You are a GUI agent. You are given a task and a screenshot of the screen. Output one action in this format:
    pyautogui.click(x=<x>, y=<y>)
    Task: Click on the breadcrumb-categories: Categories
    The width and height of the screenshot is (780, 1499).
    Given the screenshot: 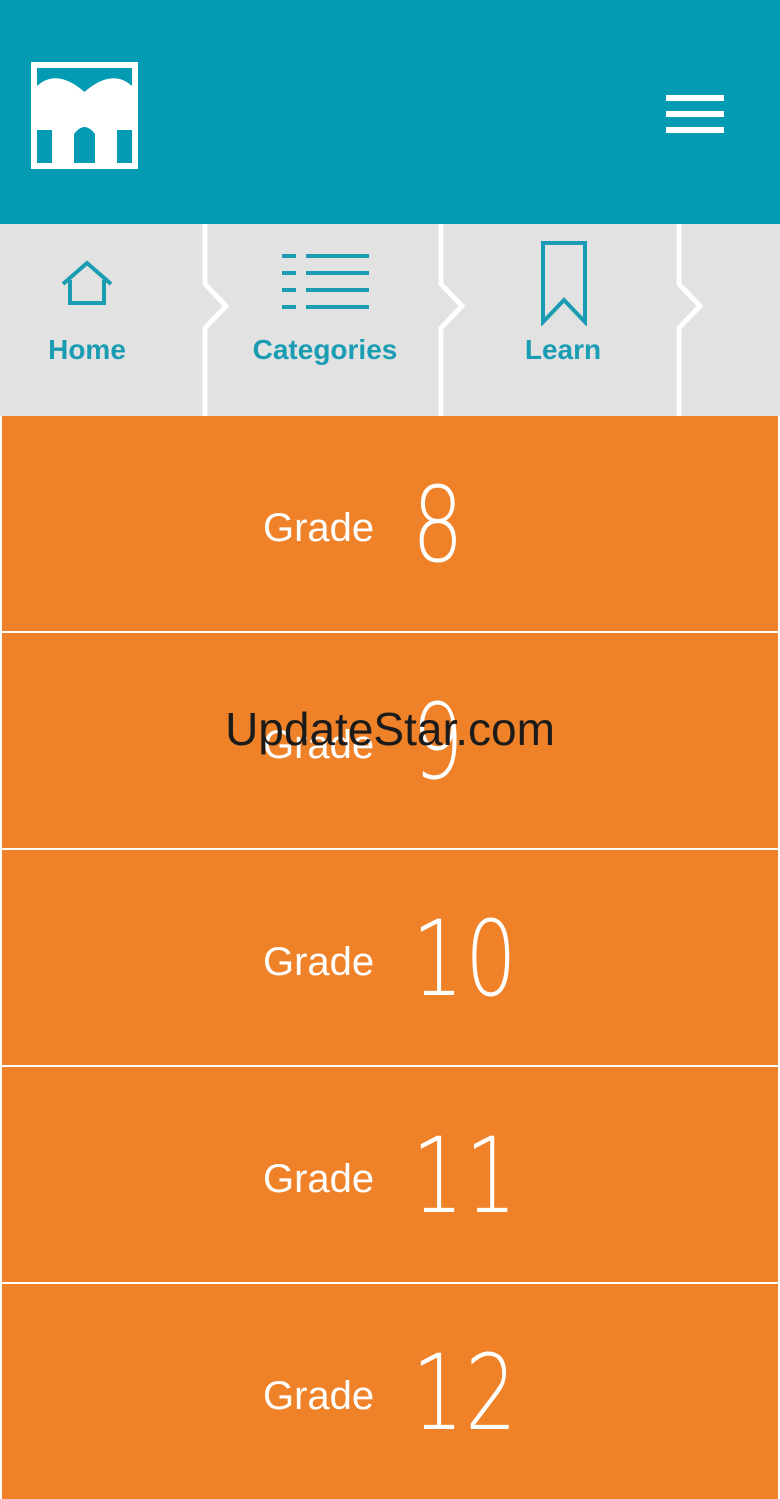 What is the action you would take?
    pyautogui.click(x=325, y=320)
    